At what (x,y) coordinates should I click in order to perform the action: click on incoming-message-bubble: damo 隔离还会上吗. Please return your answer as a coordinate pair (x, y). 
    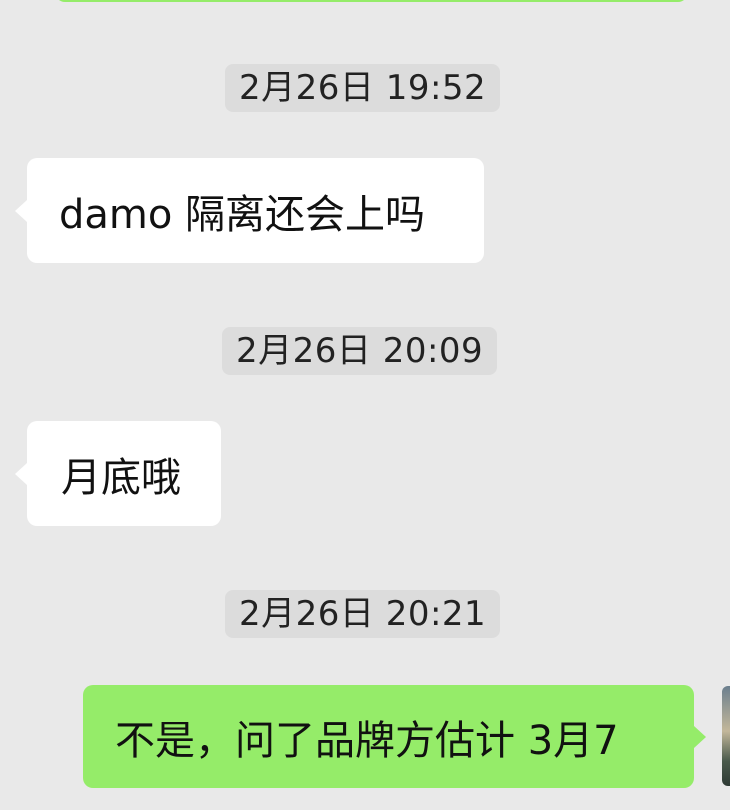
    Looking at the image, I should click on (249, 210).